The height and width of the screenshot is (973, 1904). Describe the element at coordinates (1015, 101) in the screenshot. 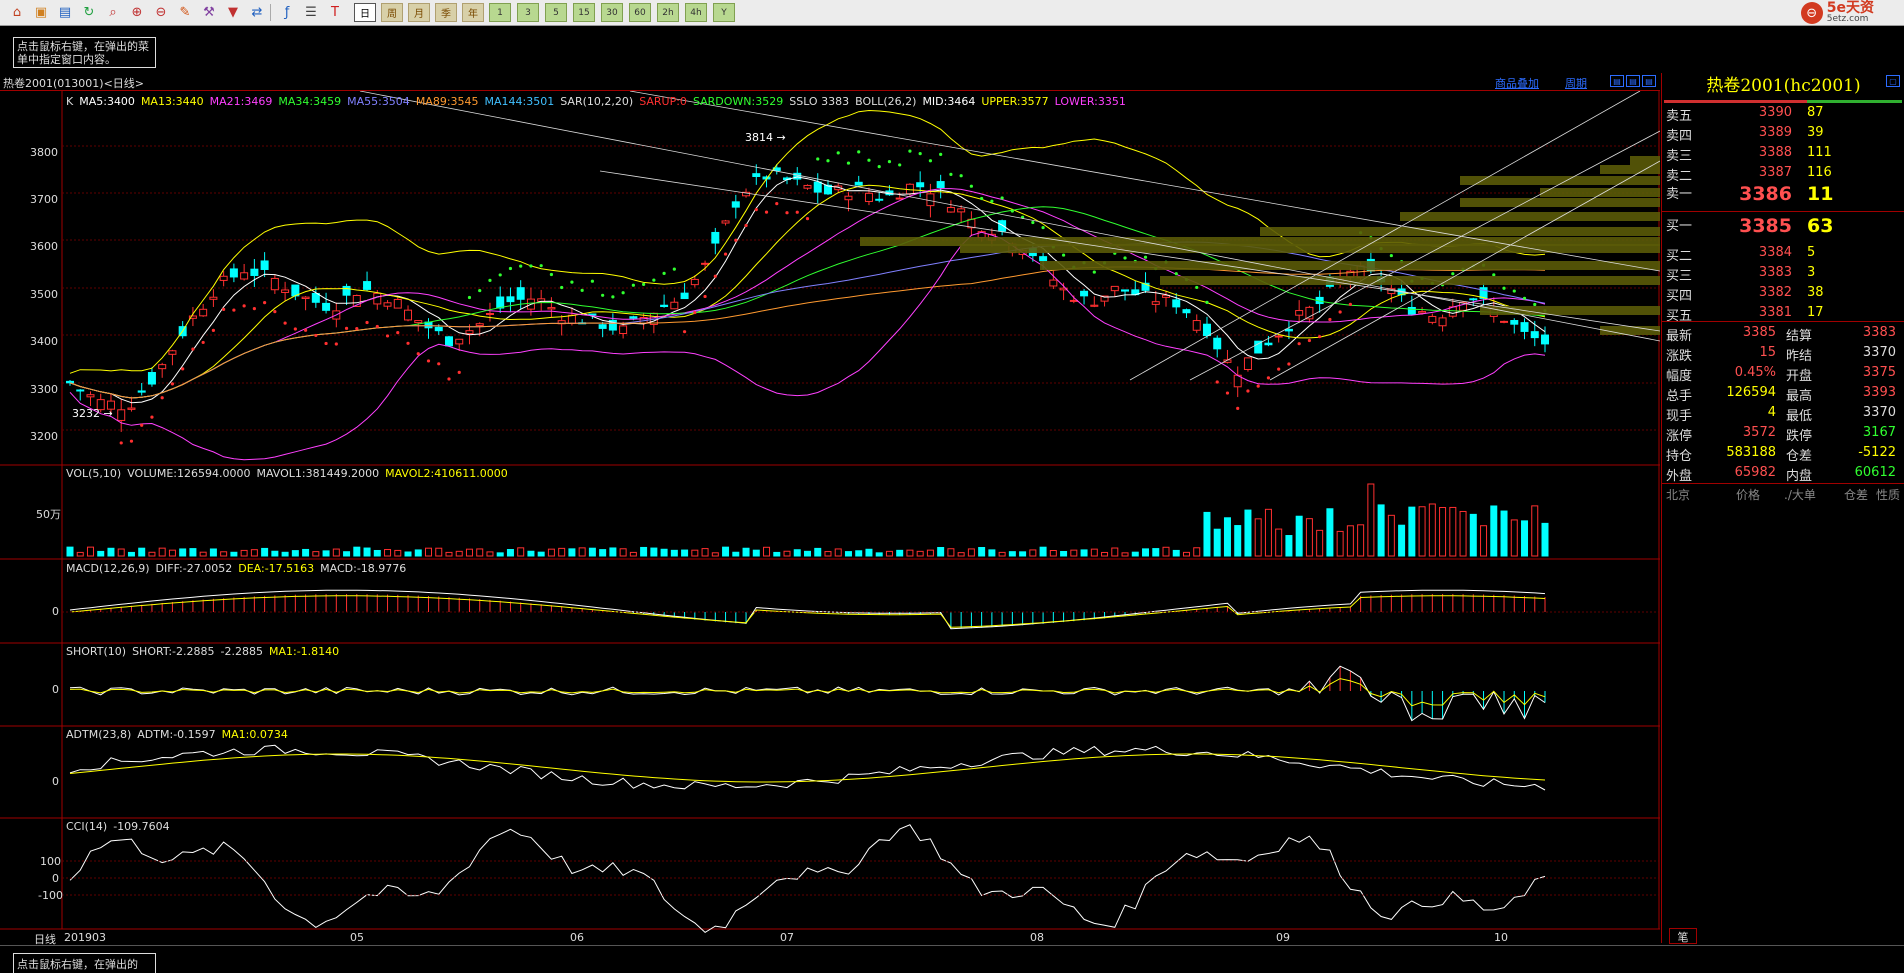

I see `main-indicator-14: UPPER:3577` at that location.